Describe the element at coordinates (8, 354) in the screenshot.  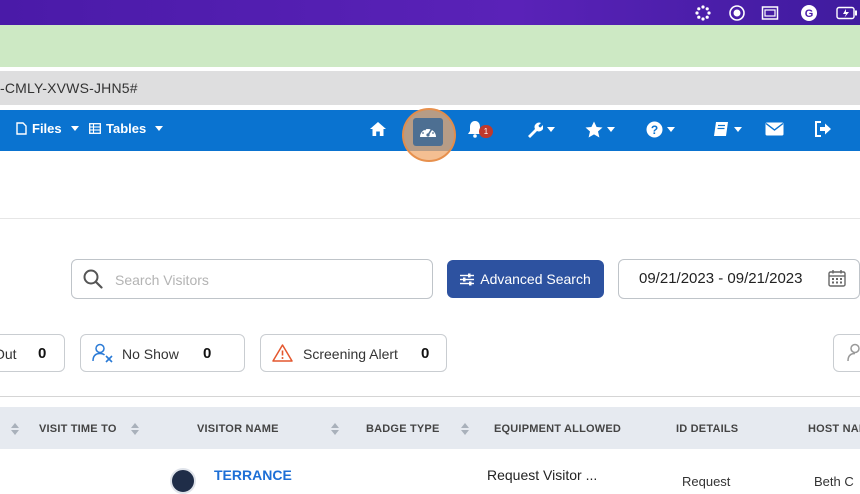
I see `status-chip-out-label: Out` at that location.